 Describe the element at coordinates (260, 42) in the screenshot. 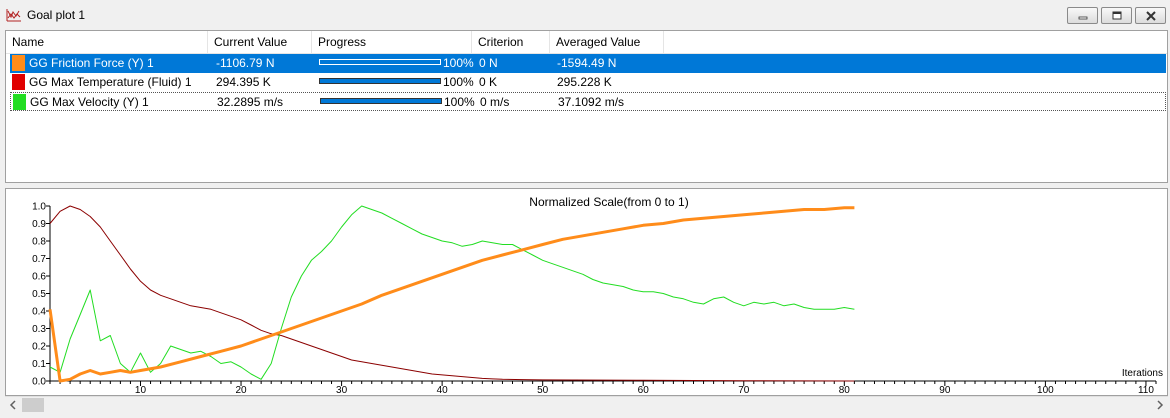

I see `column-header-current-value: Current Value` at that location.